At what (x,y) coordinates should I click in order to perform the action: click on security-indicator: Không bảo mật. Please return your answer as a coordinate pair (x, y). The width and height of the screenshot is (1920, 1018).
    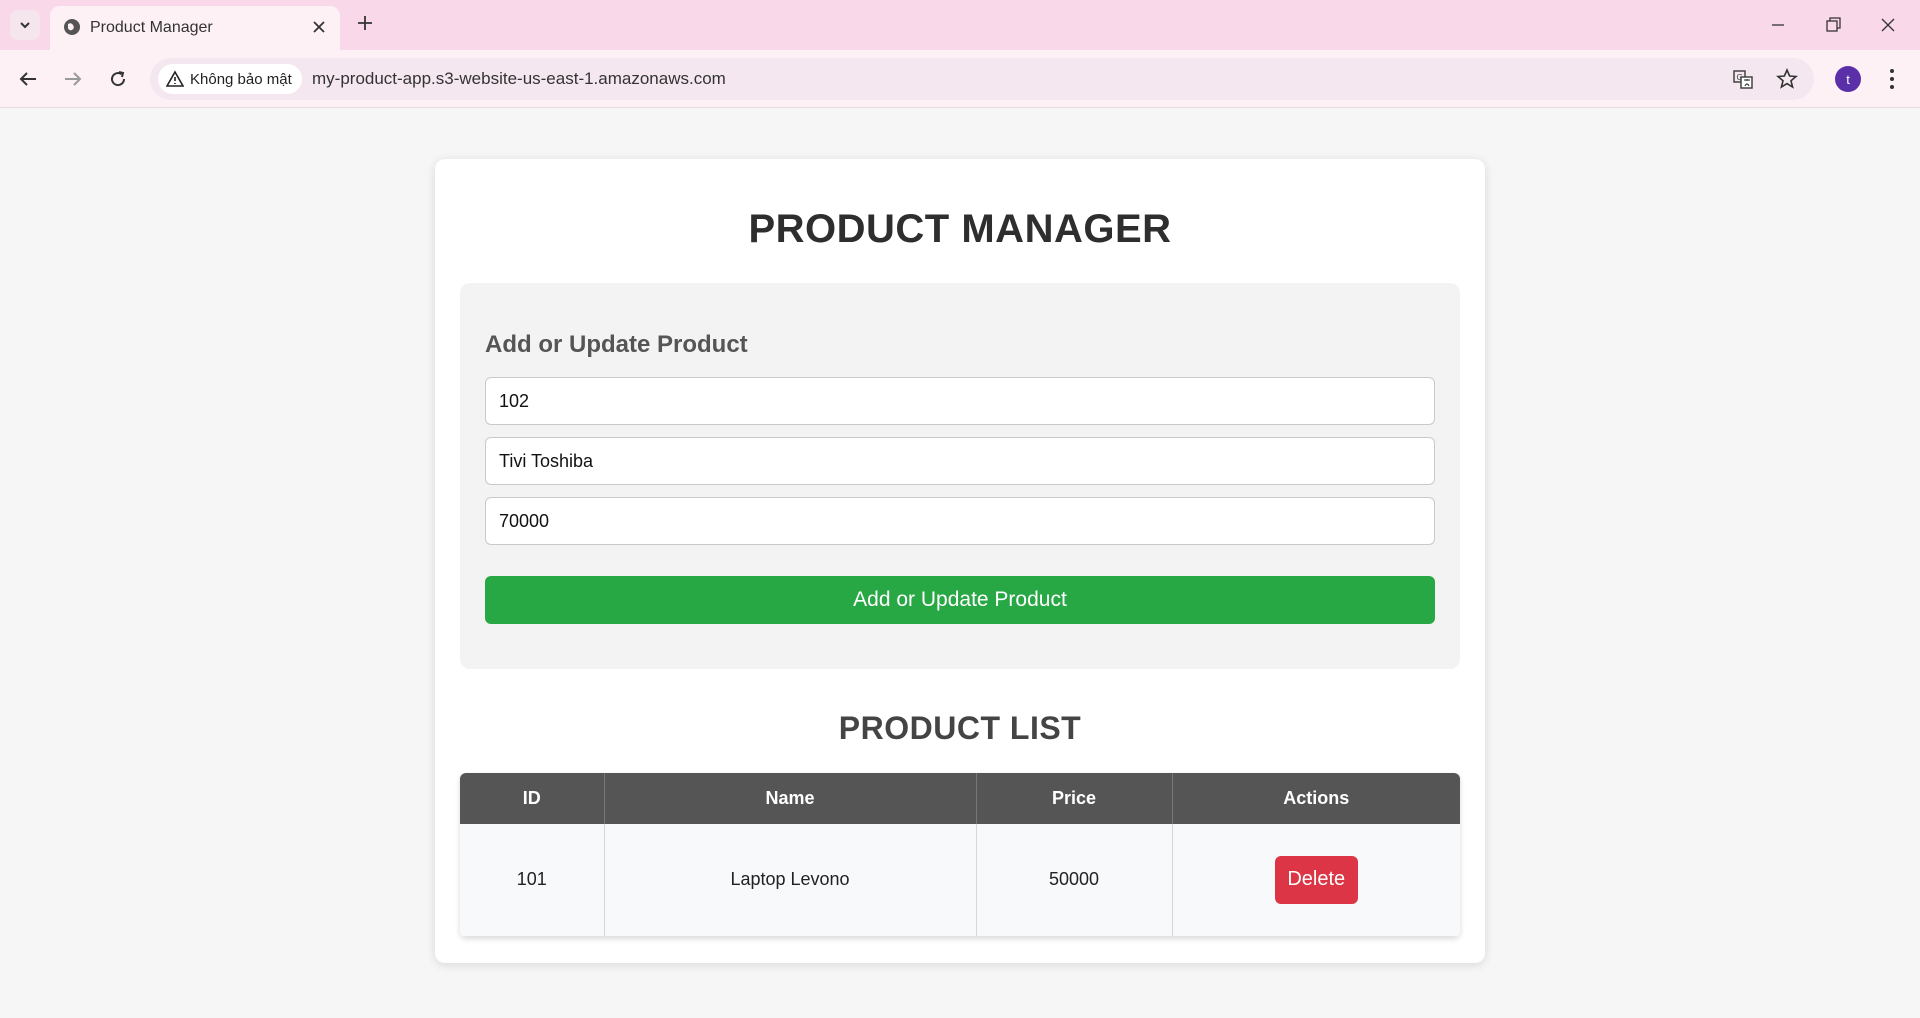
    Looking at the image, I should click on (230, 79).